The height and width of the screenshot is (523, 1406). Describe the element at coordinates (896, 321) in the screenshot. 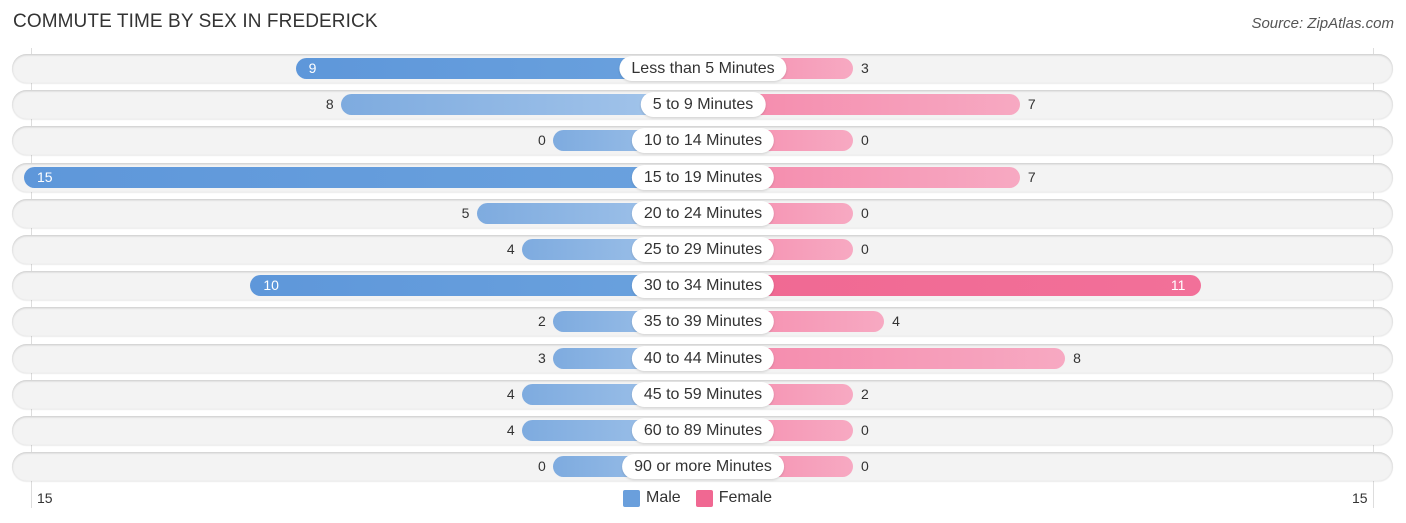

I see `value-label-female: 4` at that location.